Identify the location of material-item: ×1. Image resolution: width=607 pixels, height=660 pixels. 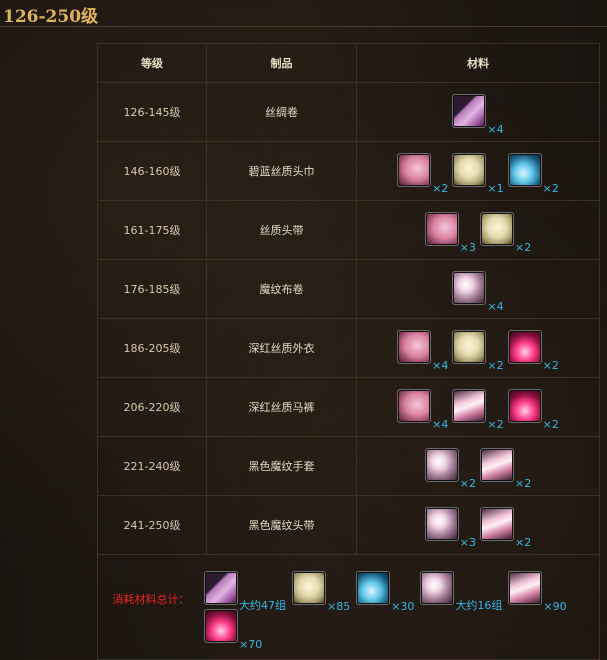
(478, 173).